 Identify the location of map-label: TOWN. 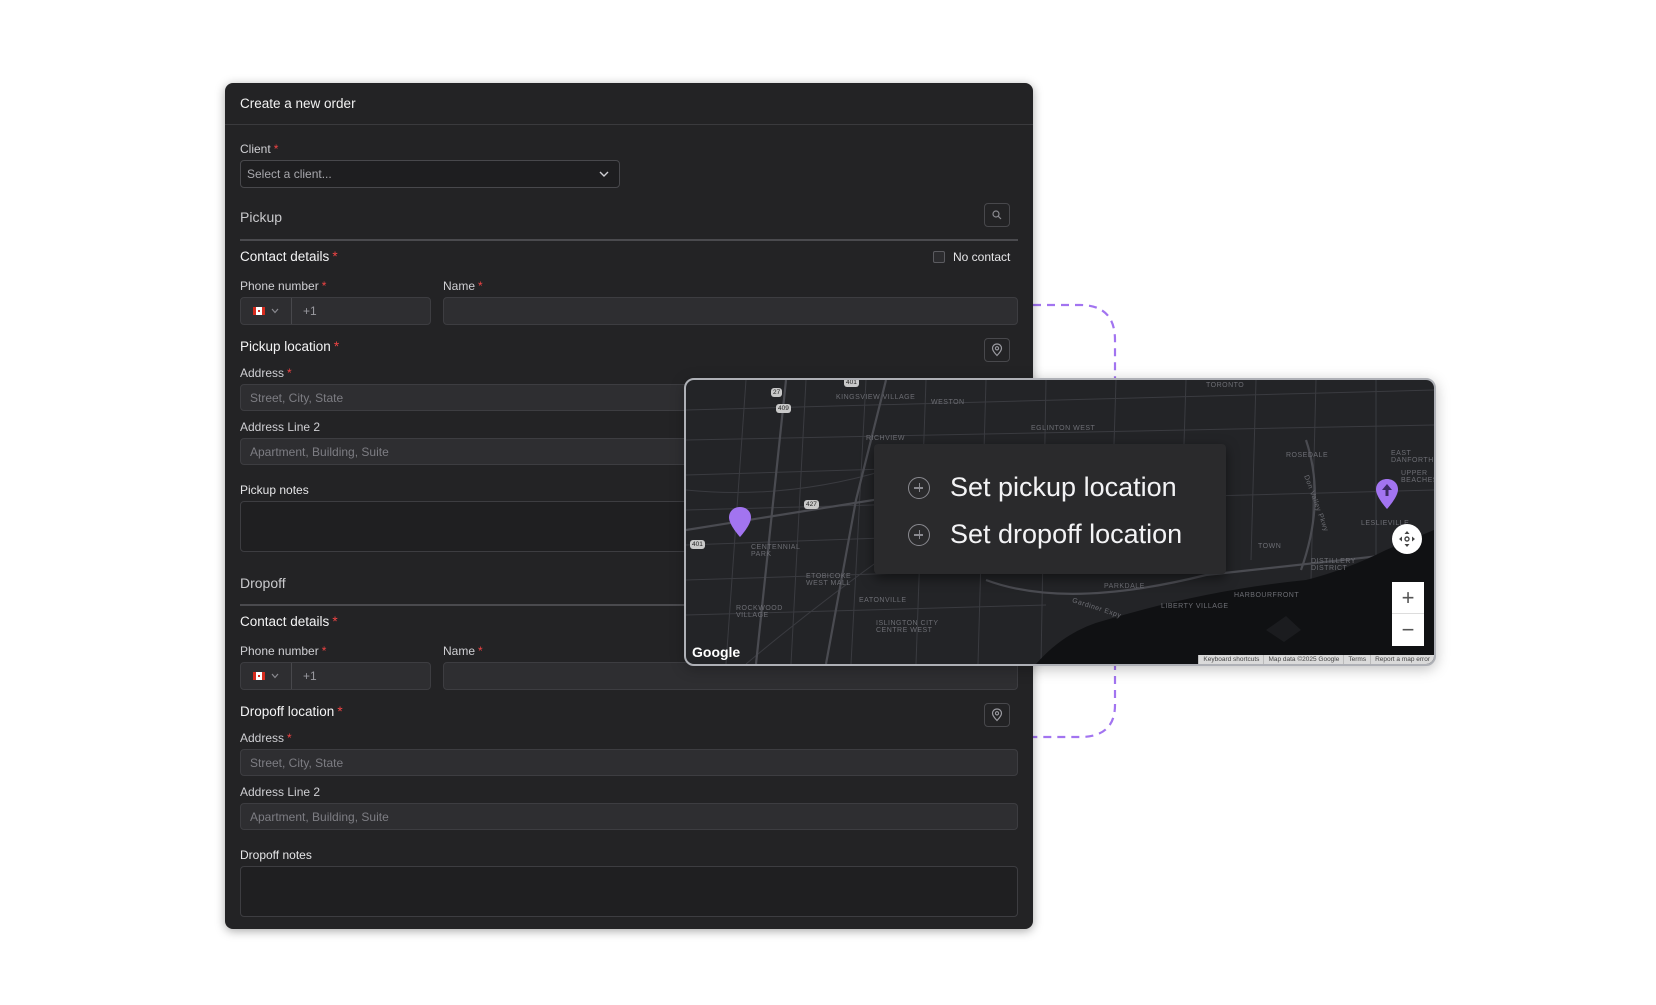
(1270, 546).